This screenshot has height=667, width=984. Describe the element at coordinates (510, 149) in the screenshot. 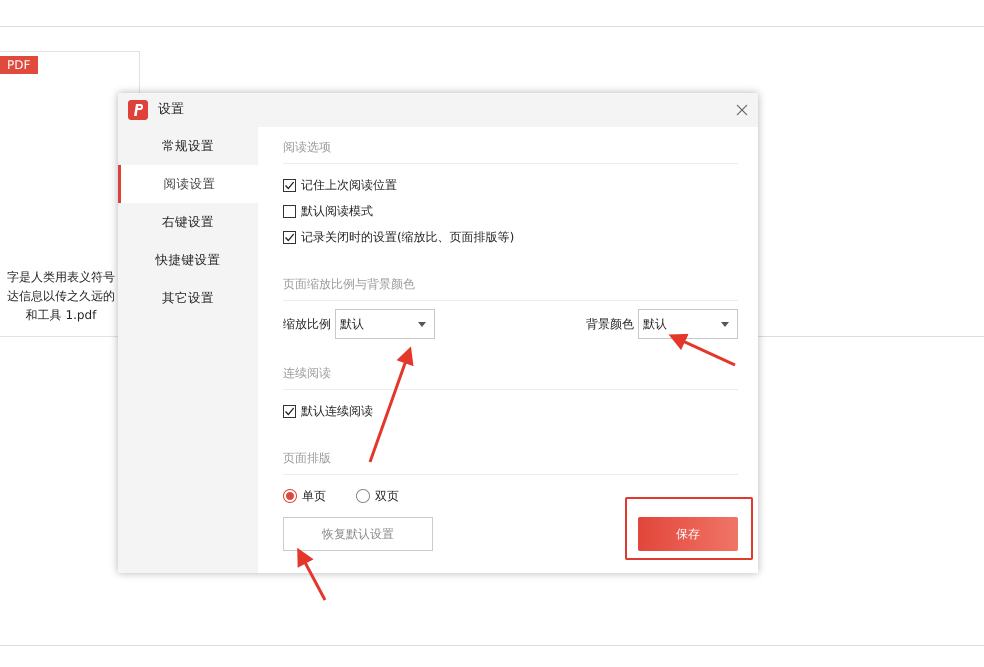

I see `section-title: 阅读选项` at that location.